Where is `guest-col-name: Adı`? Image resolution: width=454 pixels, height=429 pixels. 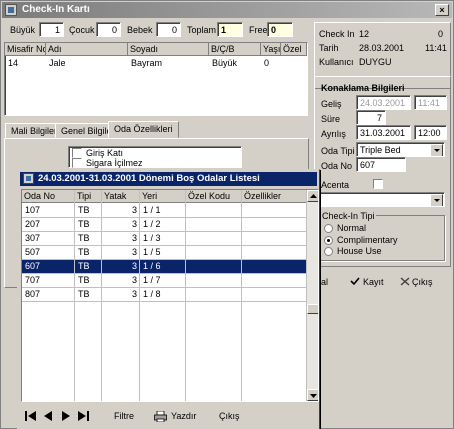 guest-col-name: Adı is located at coordinates (87, 49).